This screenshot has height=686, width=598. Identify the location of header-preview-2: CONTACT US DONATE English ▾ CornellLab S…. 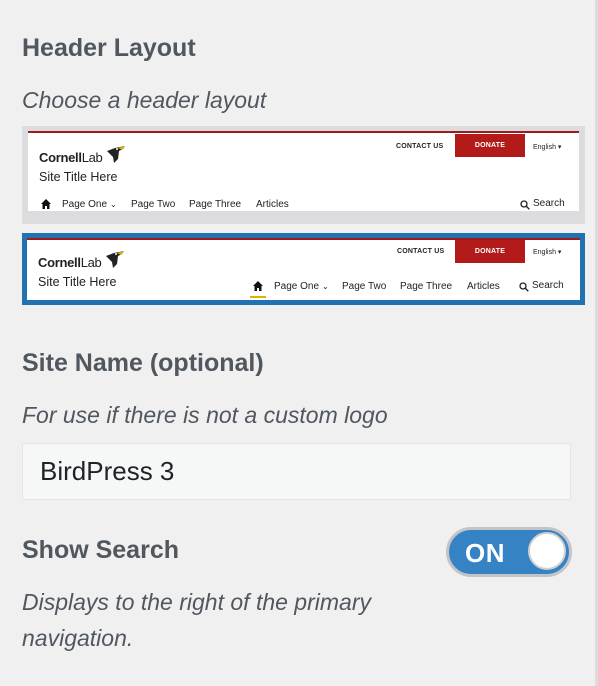
(303, 269).